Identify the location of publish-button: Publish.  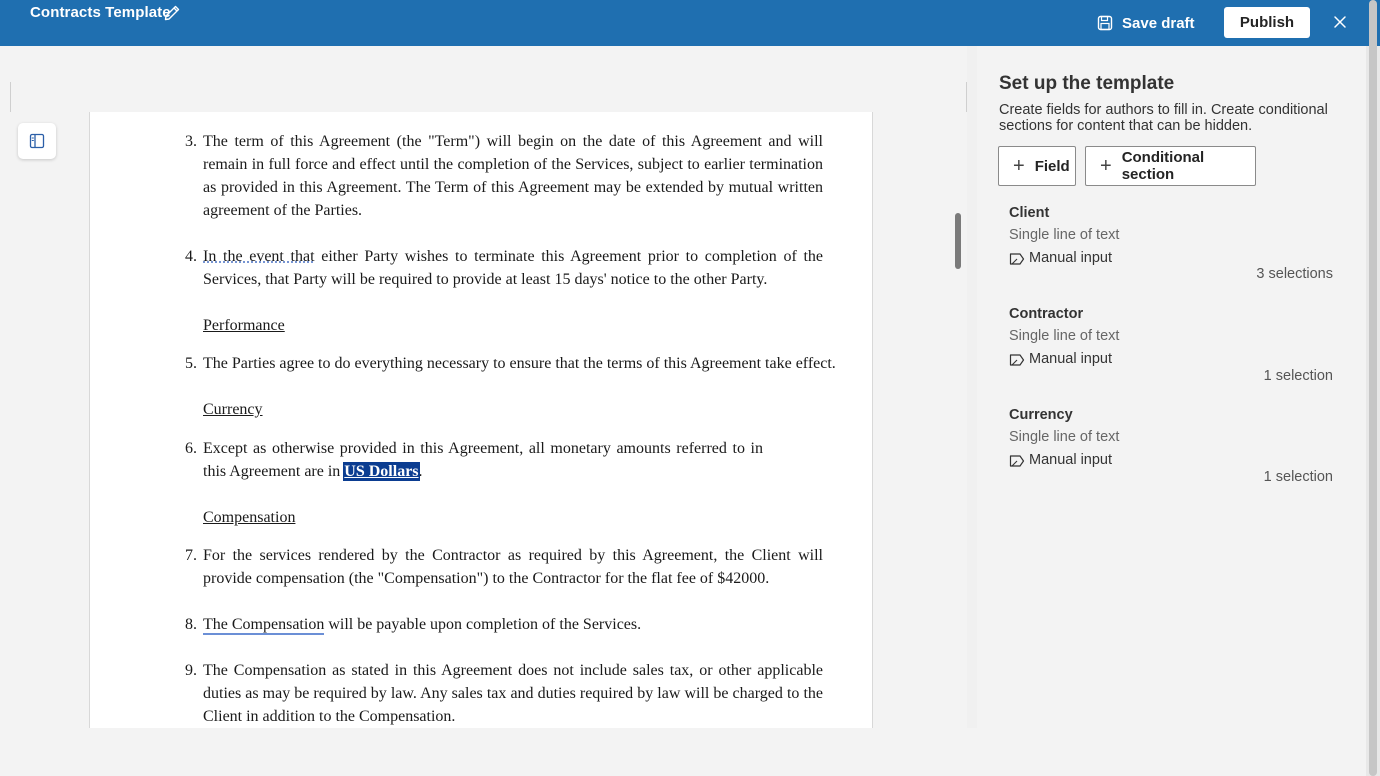
(1267, 22).